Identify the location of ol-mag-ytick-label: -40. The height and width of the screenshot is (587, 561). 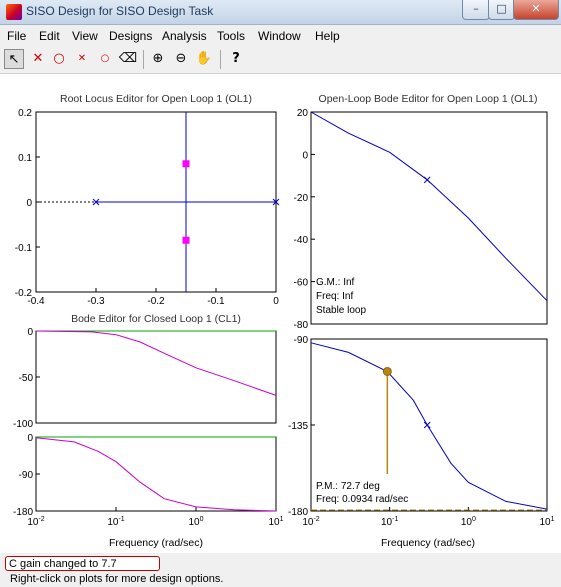
(301, 240).